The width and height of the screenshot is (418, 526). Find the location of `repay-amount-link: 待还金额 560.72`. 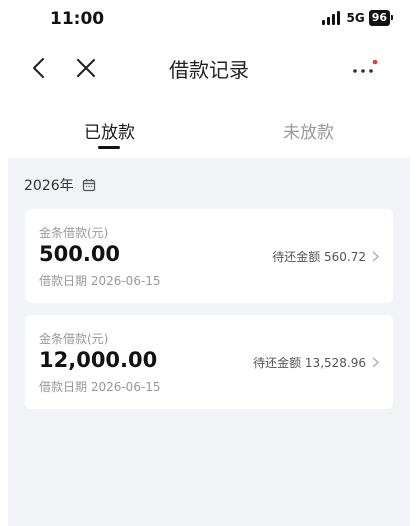

repay-amount-link: 待还金额 560.72 is located at coordinates (325, 256).